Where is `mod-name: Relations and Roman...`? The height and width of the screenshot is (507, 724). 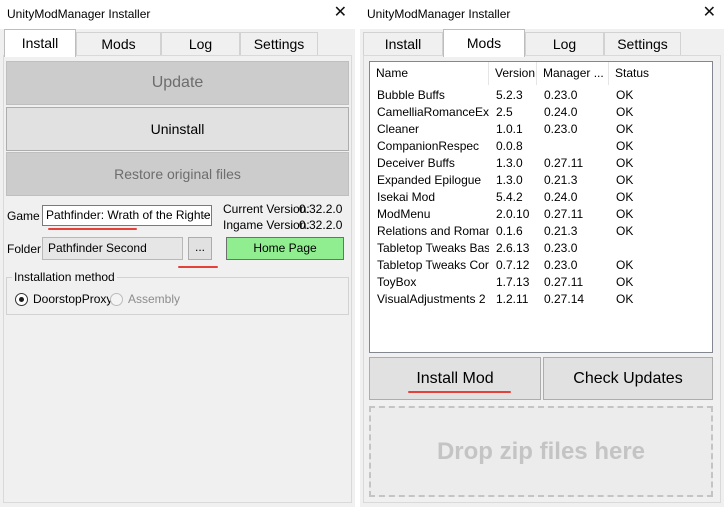
mod-name: Relations and Roman... is located at coordinates (433, 231).